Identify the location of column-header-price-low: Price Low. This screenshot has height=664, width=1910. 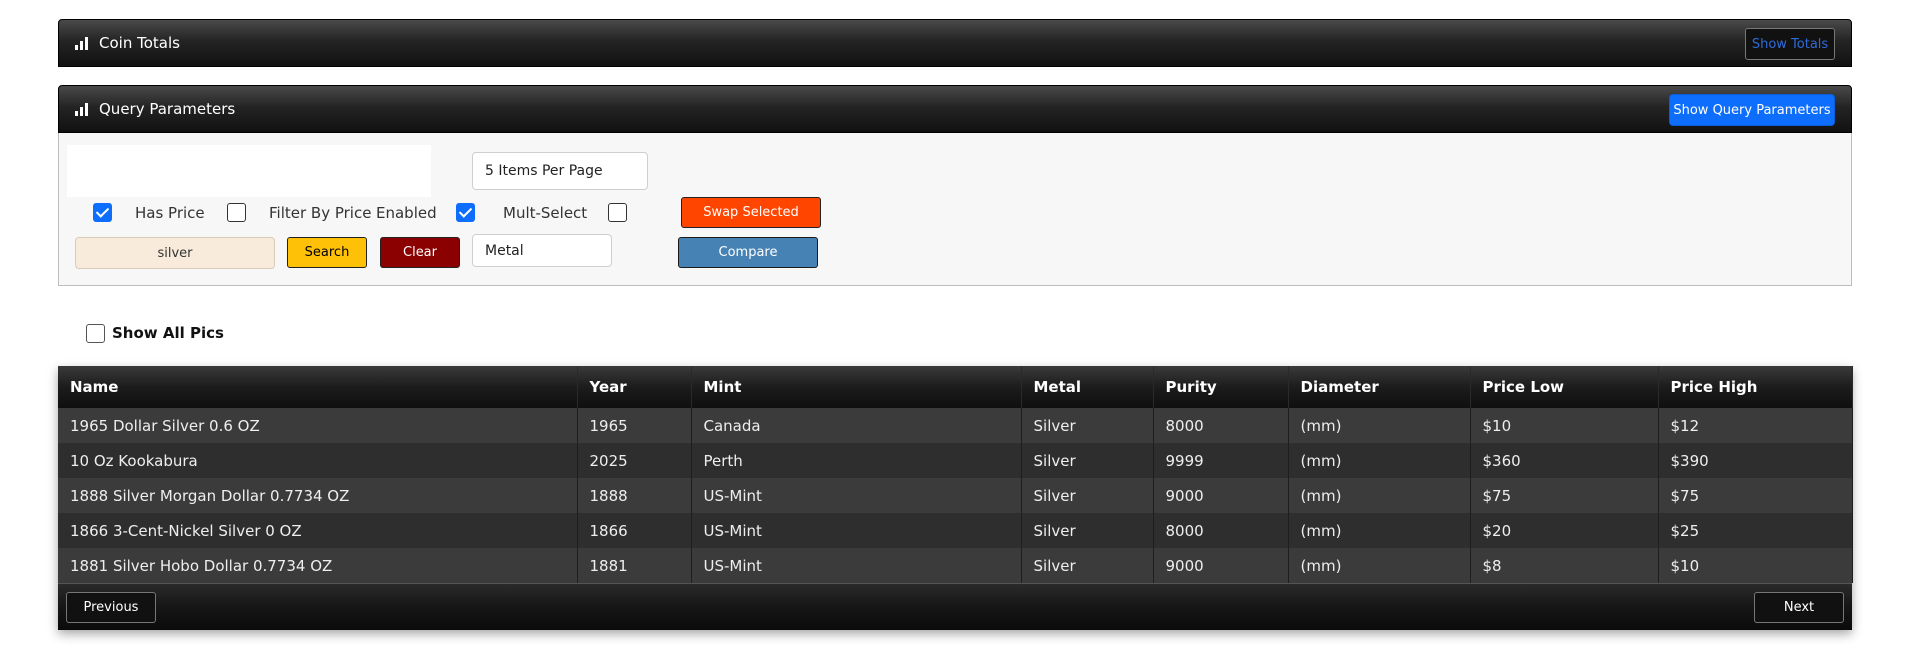
(1564, 387).